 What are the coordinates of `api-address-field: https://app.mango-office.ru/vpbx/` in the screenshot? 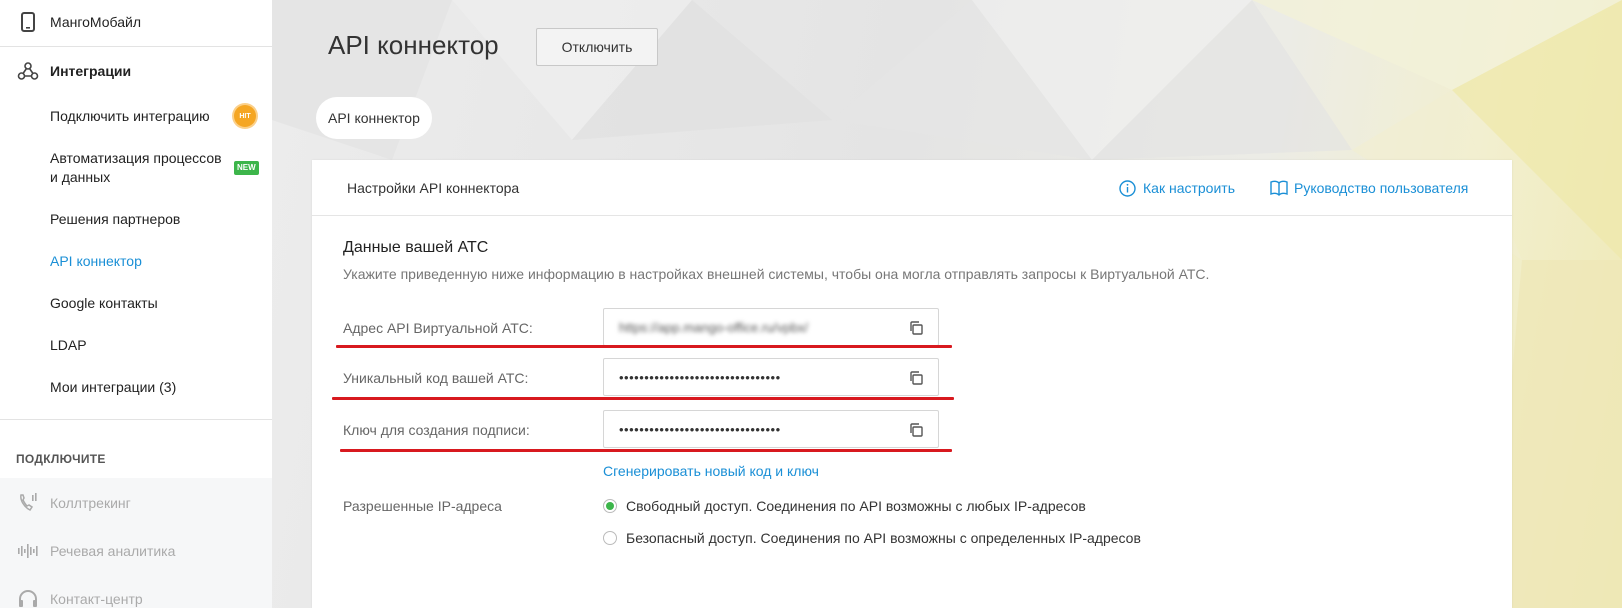 It's located at (771, 327).